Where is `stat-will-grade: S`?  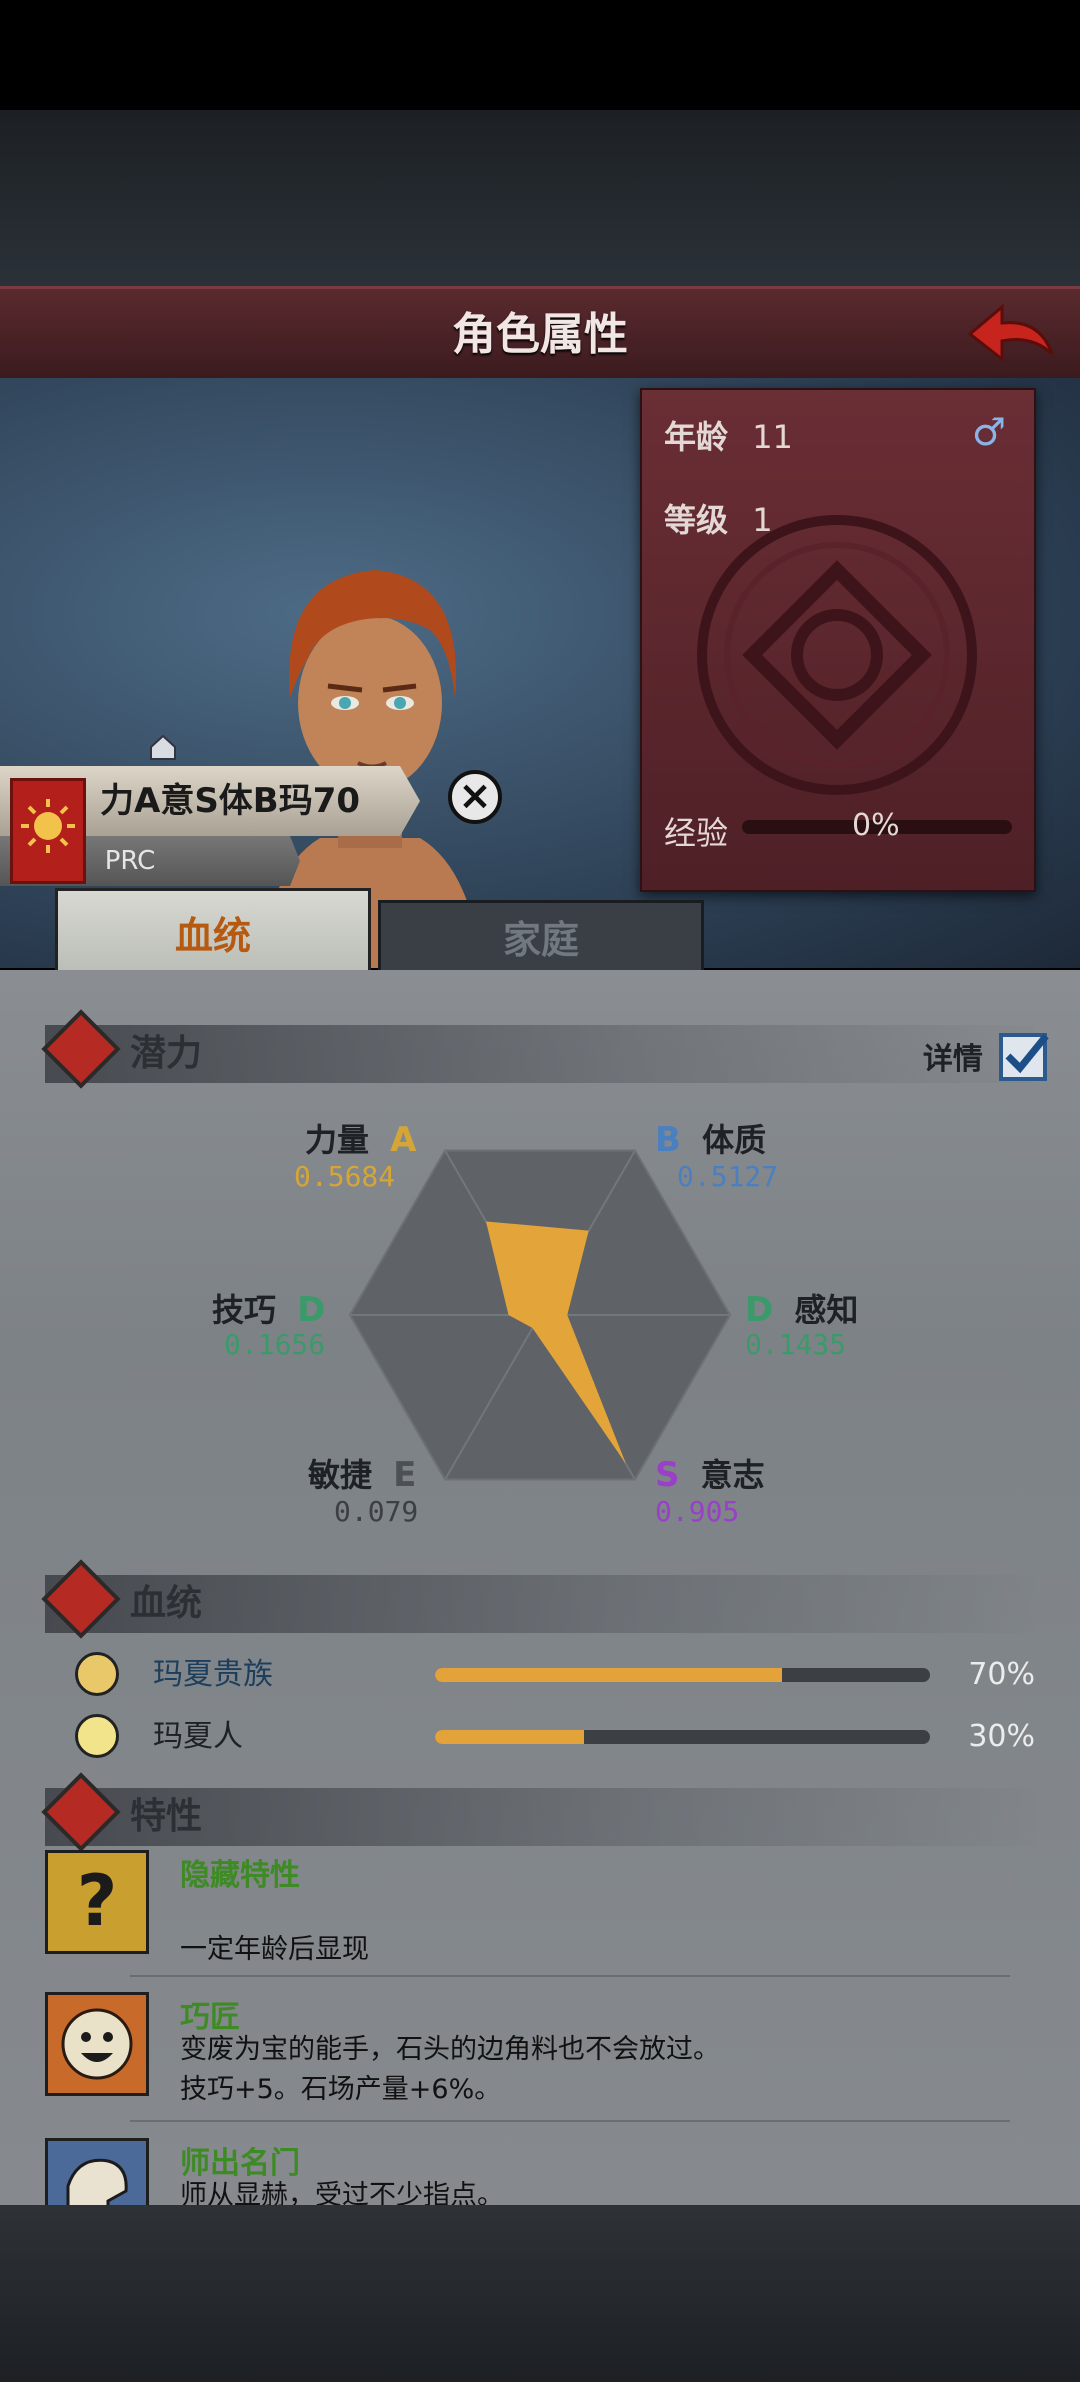 stat-will-grade: S is located at coordinates (667, 1475).